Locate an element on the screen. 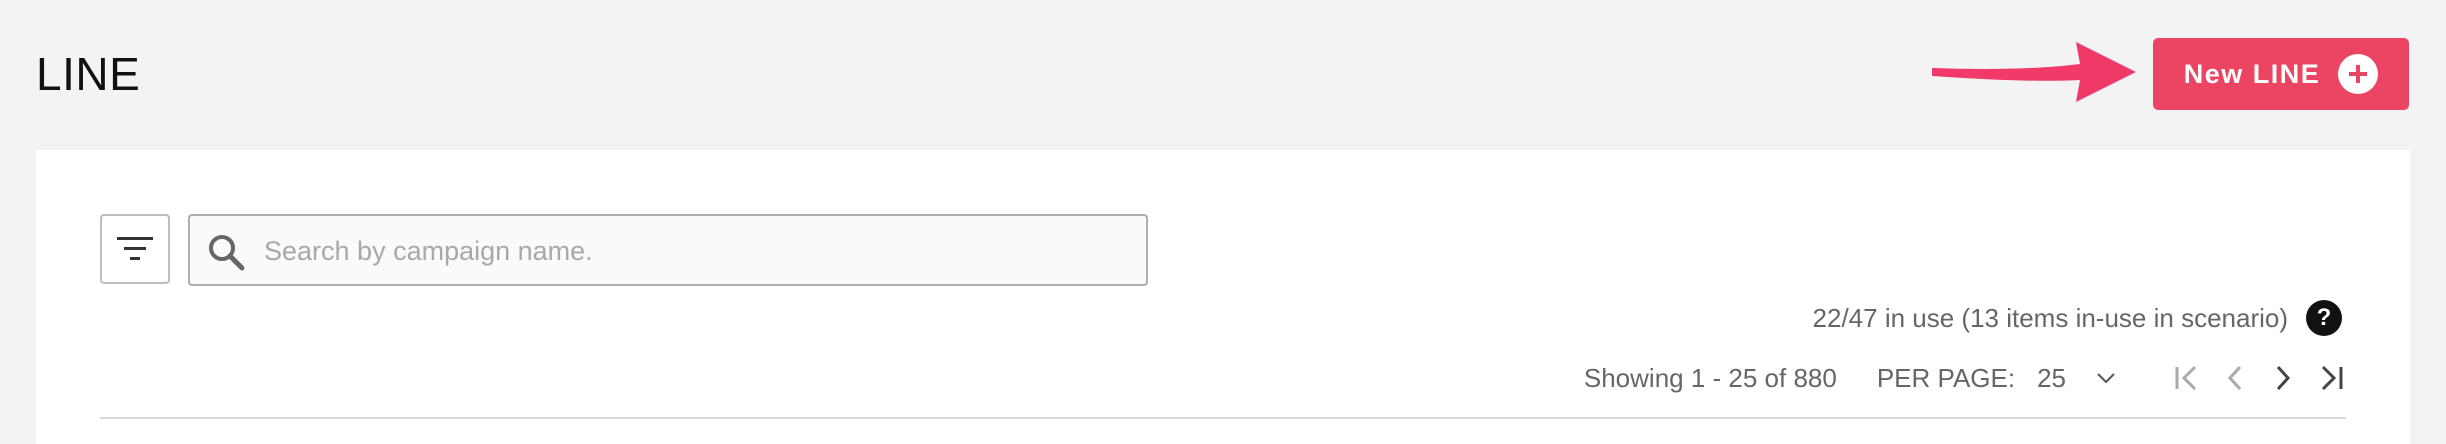 This screenshot has height=444, width=2446. last-page-button is located at coordinates (2331, 378).